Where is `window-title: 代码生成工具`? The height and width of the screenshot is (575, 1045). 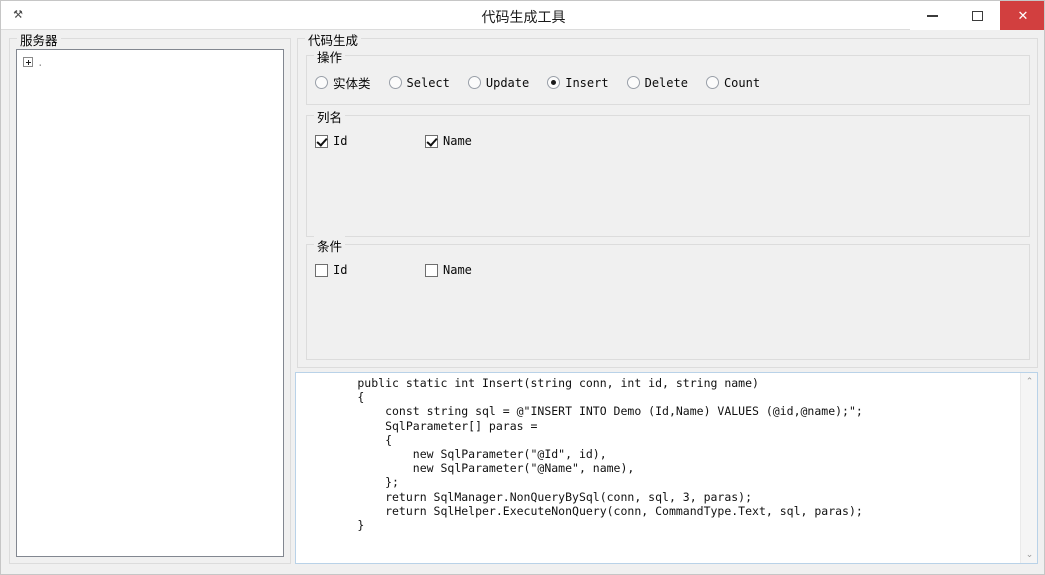 window-title: 代码生成工具 is located at coordinates (523, 18).